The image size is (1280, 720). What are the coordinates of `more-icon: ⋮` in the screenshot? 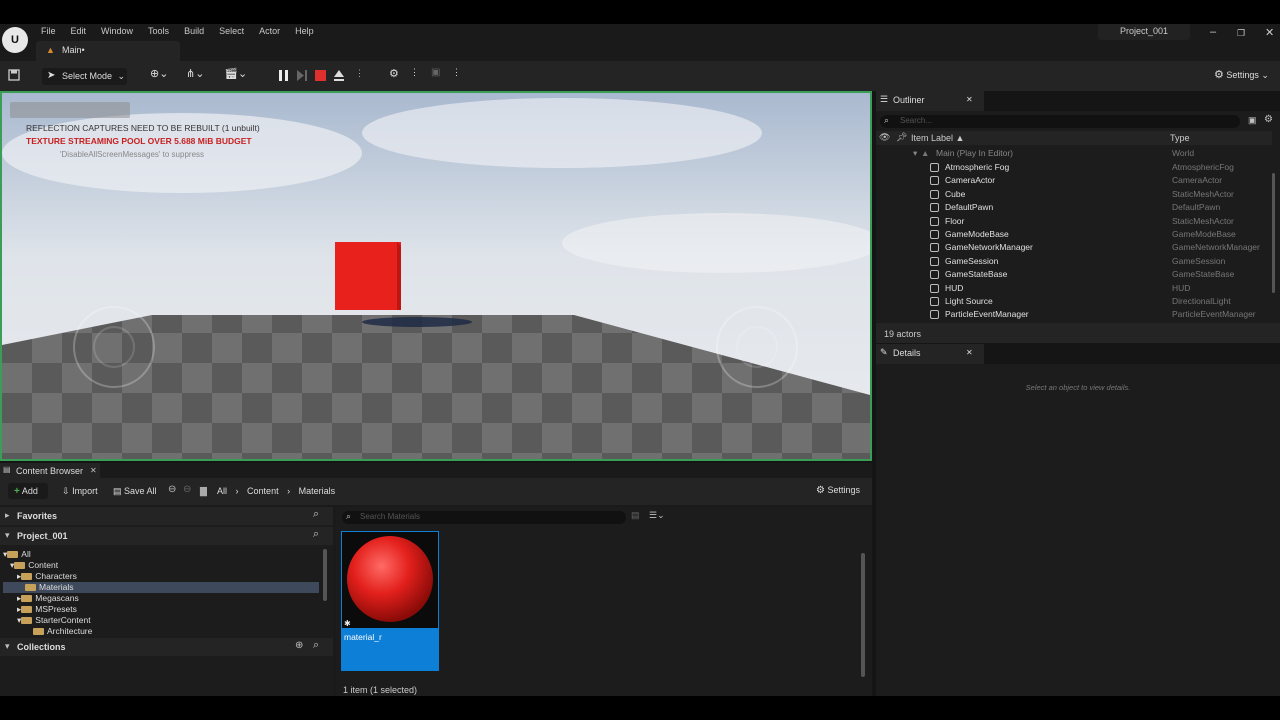 It's located at (414, 75).